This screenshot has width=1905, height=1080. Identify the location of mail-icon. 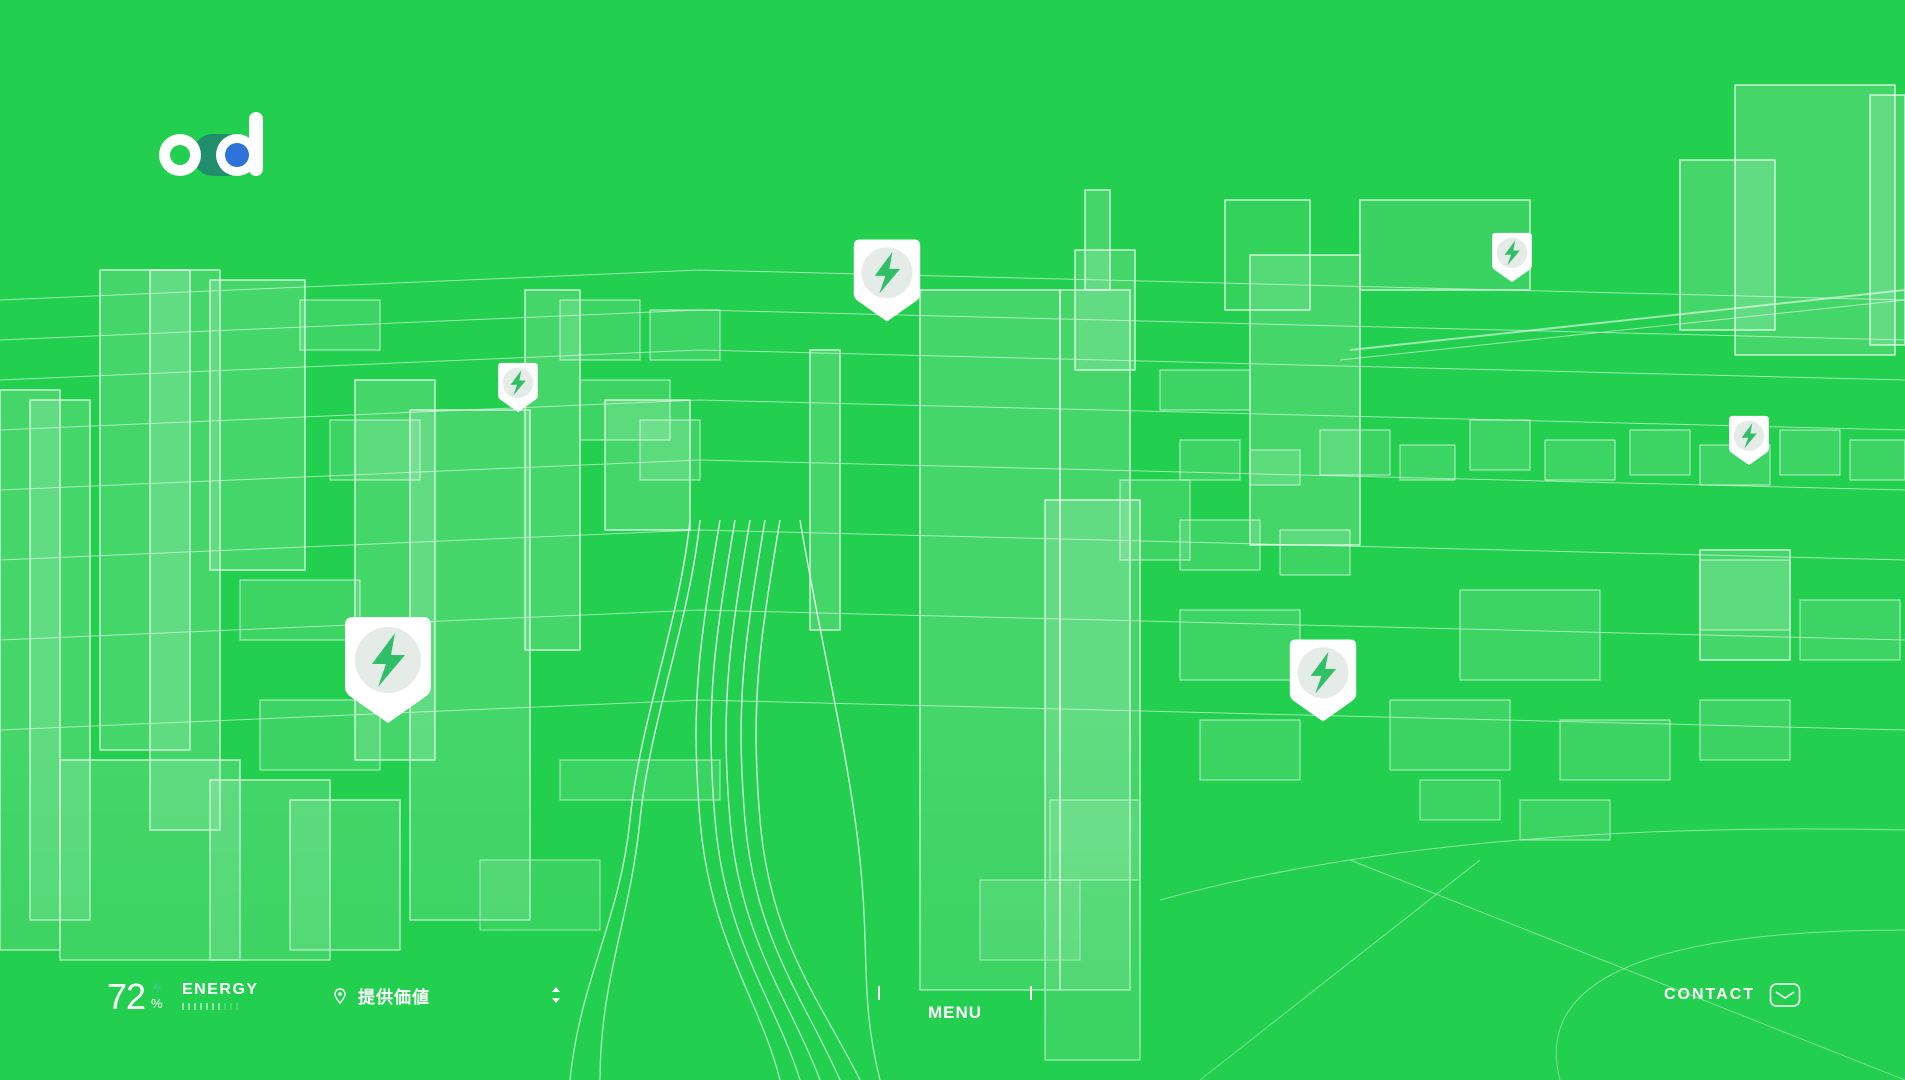
(1785, 995).